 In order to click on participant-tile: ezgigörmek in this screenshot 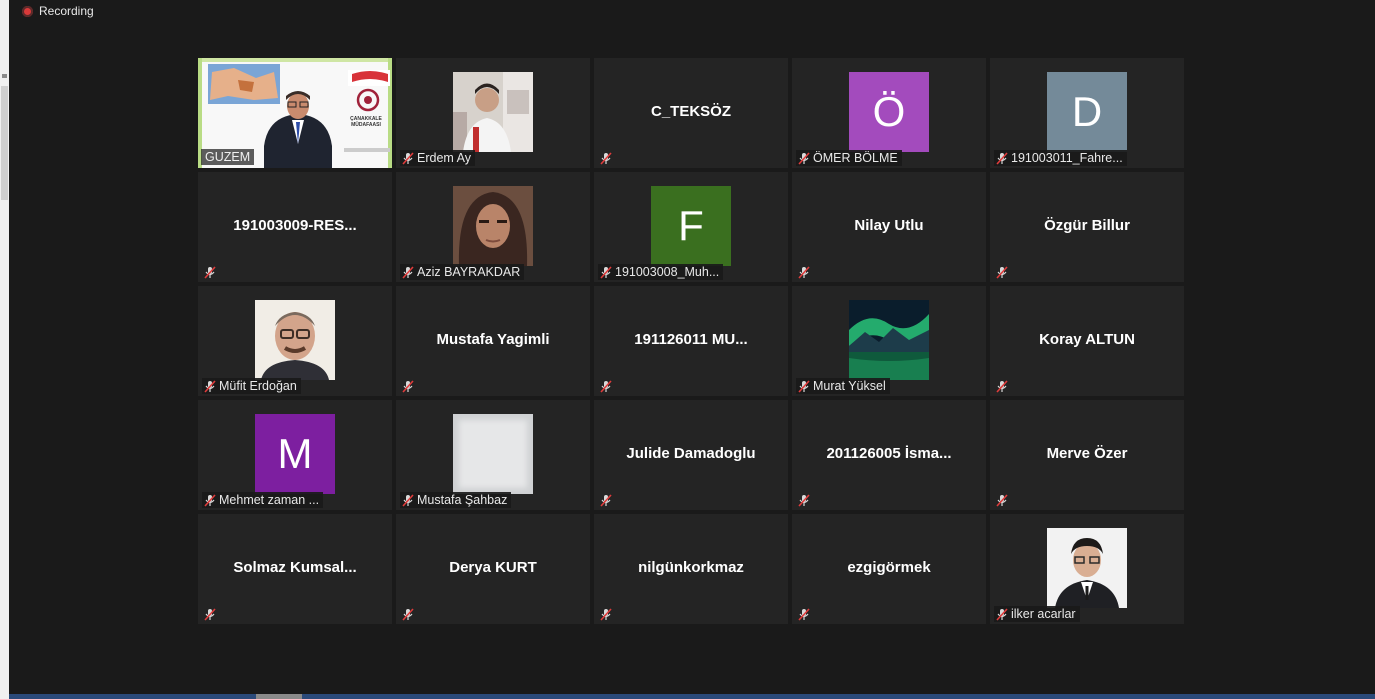, I will do `click(889, 569)`.